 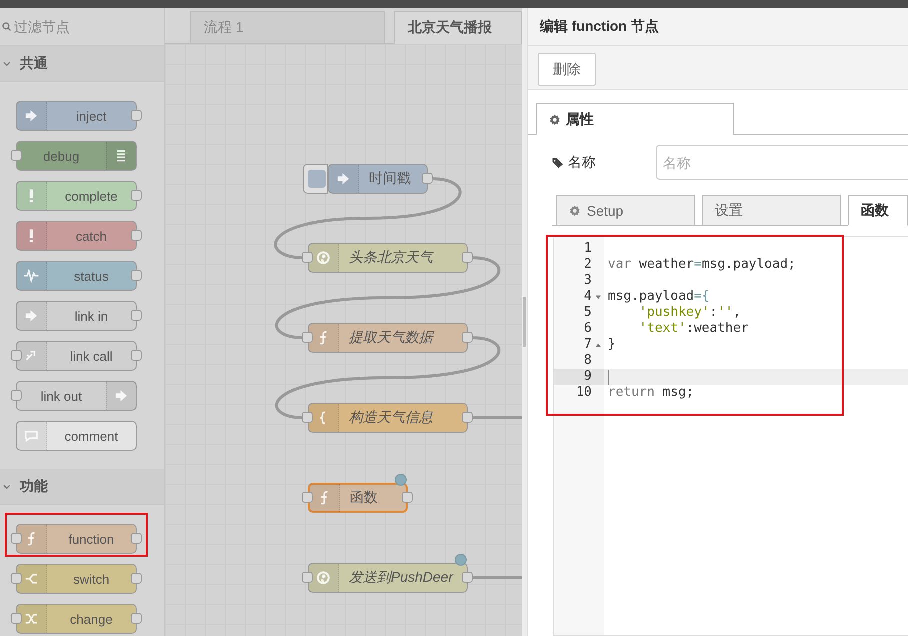 I want to click on line-number: 10, so click(x=584, y=393).